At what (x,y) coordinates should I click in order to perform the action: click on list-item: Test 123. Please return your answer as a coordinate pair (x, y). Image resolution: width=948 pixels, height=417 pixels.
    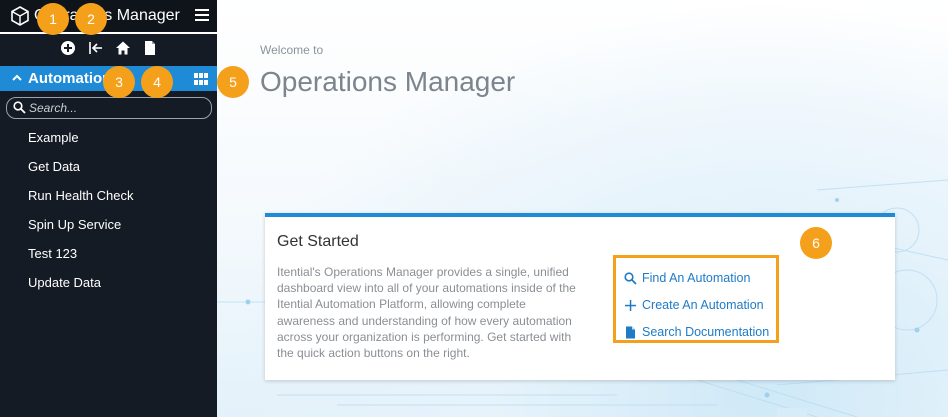
    Looking at the image, I should click on (108, 253).